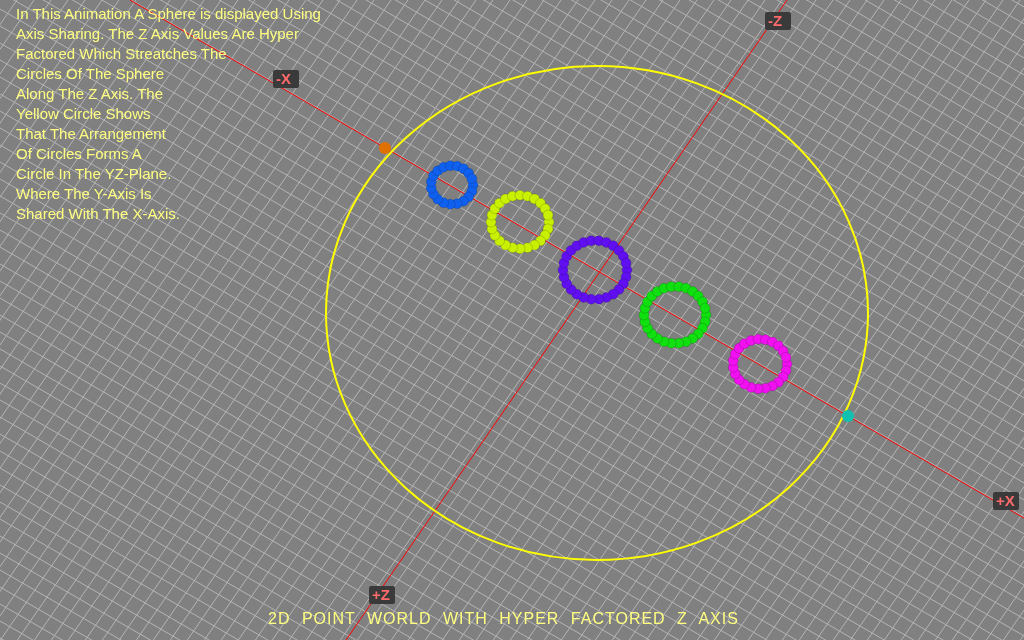 The image size is (1024, 640). Describe the element at coordinates (84, 194) in the screenshot. I see `description-line: Where The Y-Axis Is` at that location.